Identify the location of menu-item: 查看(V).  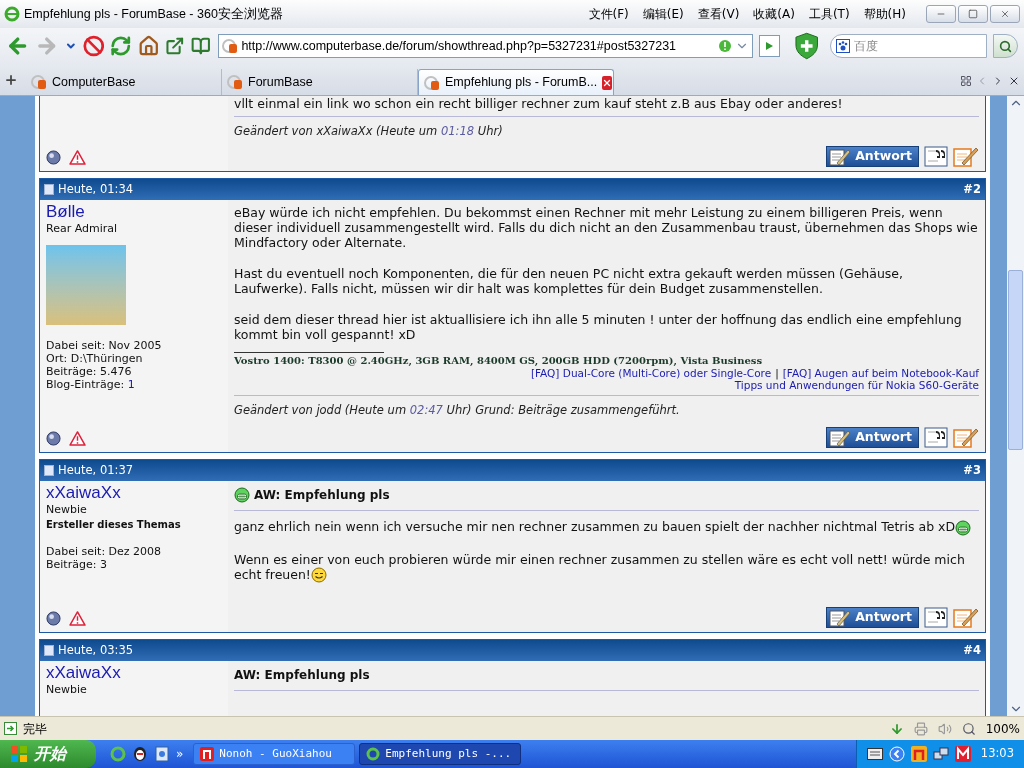
(718, 14).